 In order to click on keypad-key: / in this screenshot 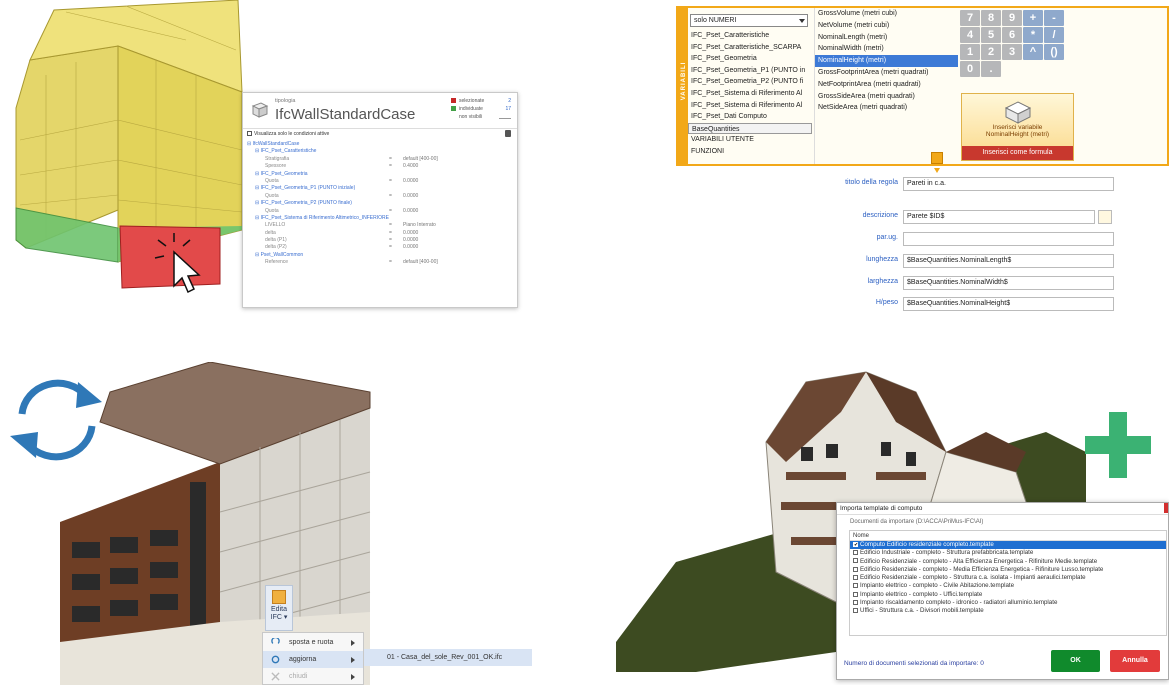, I will do `click(1054, 35)`.